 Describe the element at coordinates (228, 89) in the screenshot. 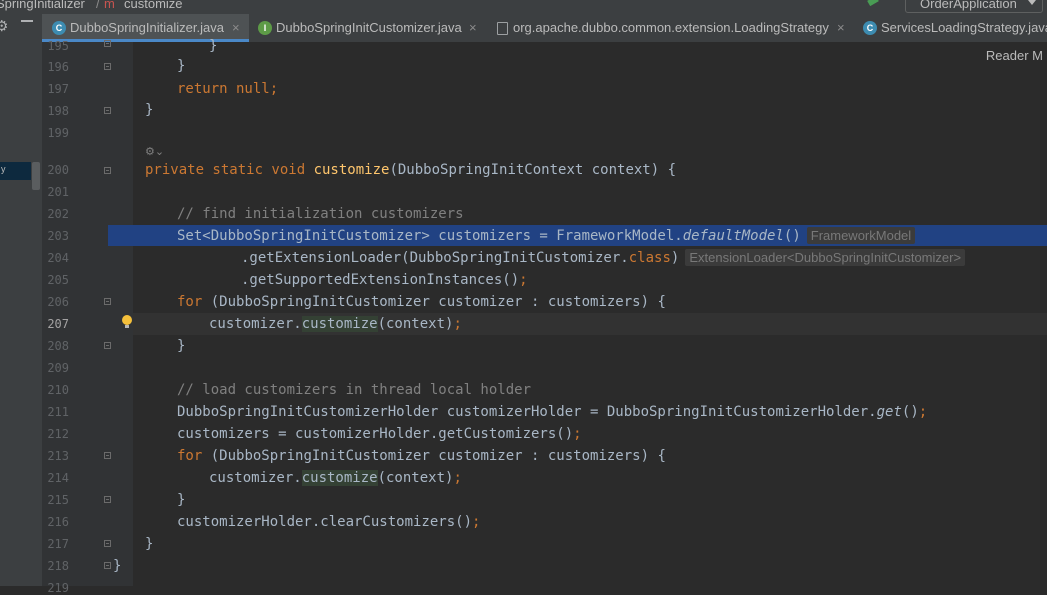

I see `code-line: return null;` at that location.